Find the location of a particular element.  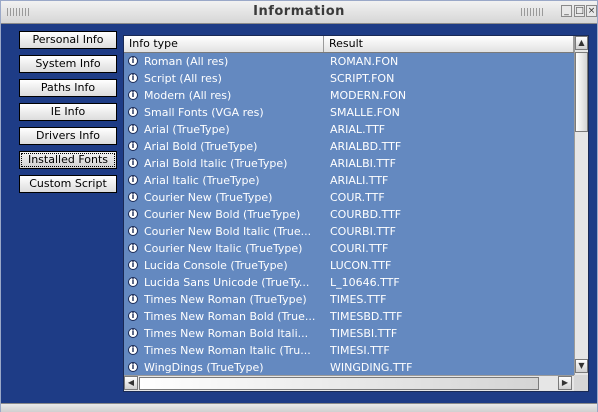

result-cell: COURBD.TTF is located at coordinates (366, 214).